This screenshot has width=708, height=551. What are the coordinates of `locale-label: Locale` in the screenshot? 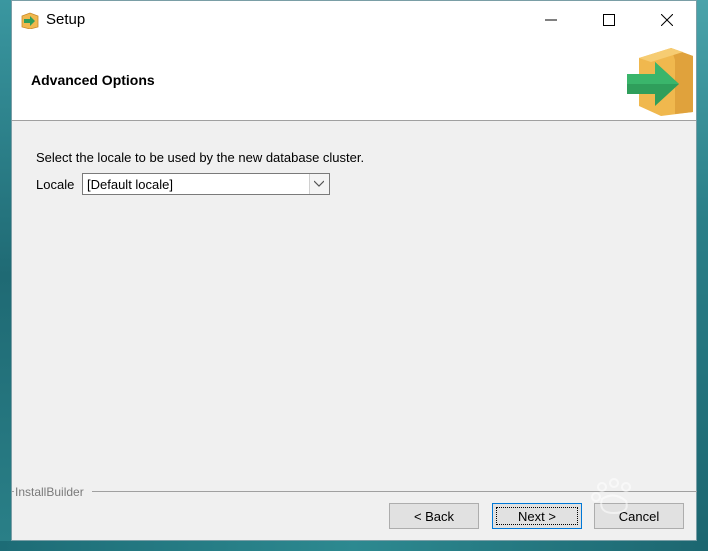 It's located at (55, 184).